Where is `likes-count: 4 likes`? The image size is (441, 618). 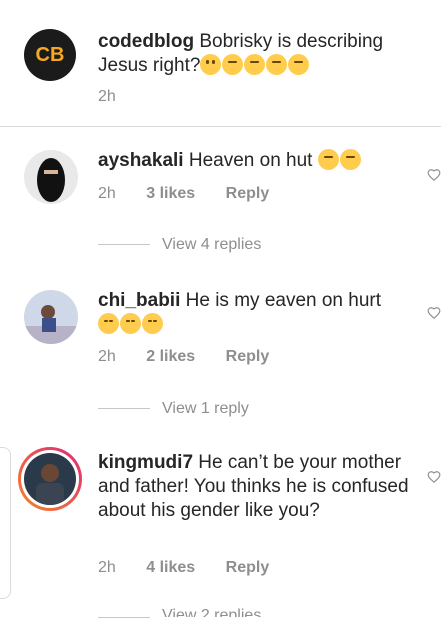 likes-count: 4 likes is located at coordinates (170, 567).